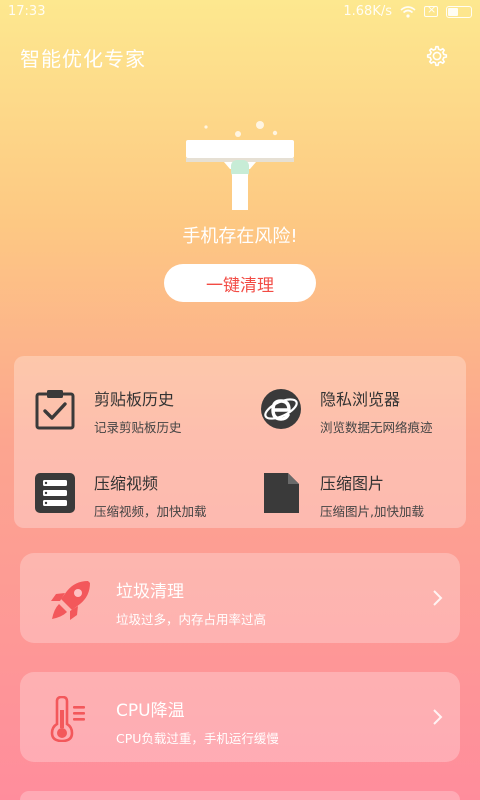  I want to click on feature-subtitle: CPU负载过重，手机运行缓慢, so click(197, 738).